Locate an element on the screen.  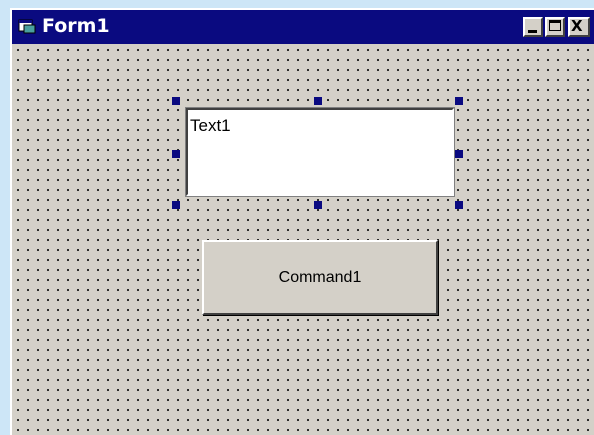
textbox-value: Text1 is located at coordinates (210, 125).